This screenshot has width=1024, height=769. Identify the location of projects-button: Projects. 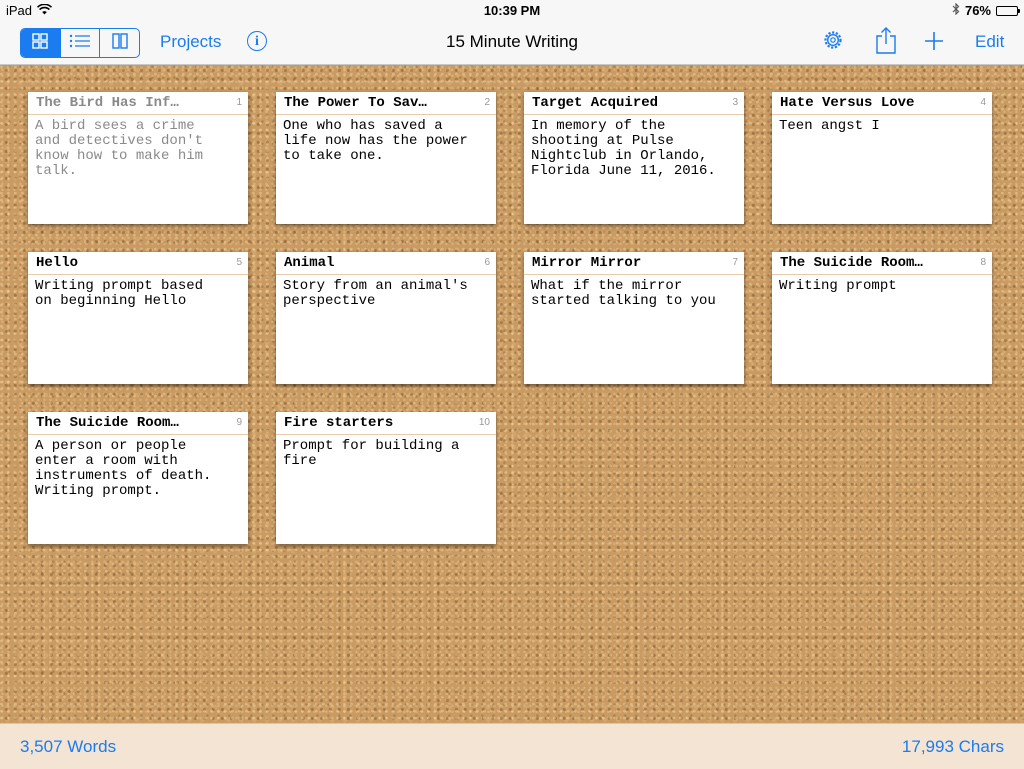
(190, 42).